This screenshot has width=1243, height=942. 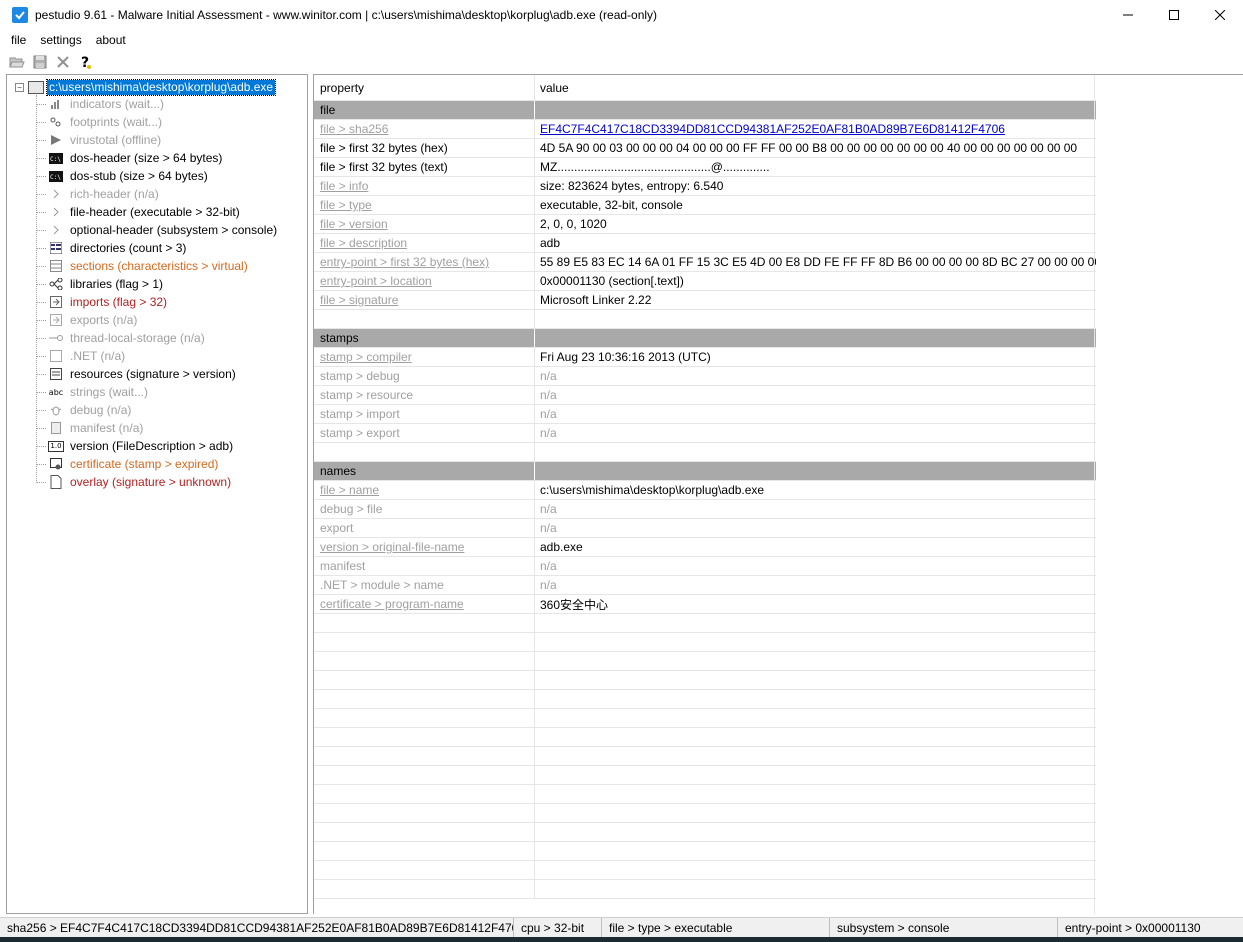 I want to click on tree-item-label: dos-stub (size > 64 bytes), so click(x=139, y=176).